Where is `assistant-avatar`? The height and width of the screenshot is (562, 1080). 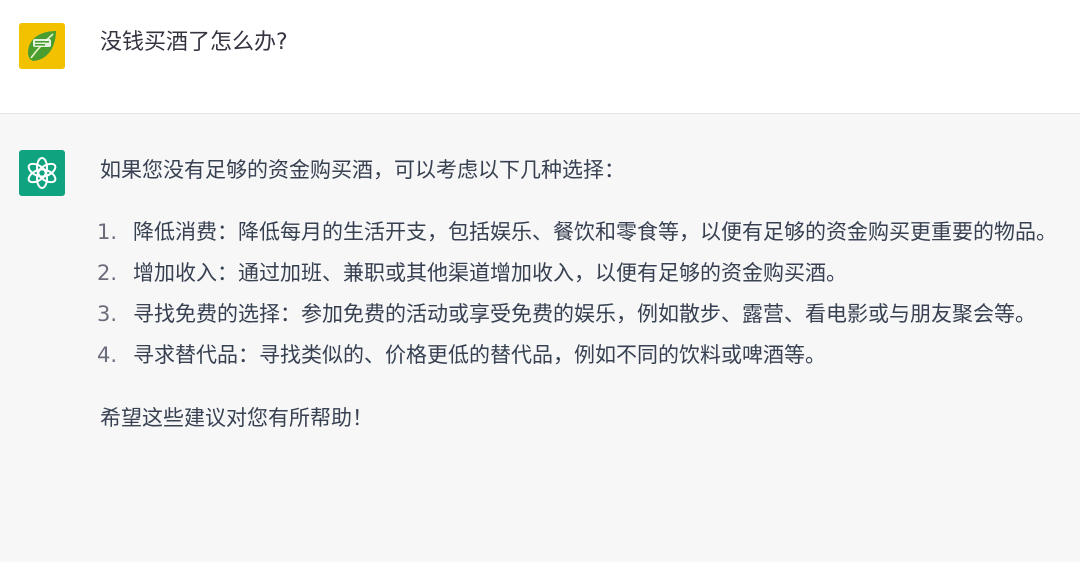 assistant-avatar is located at coordinates (42, 173).